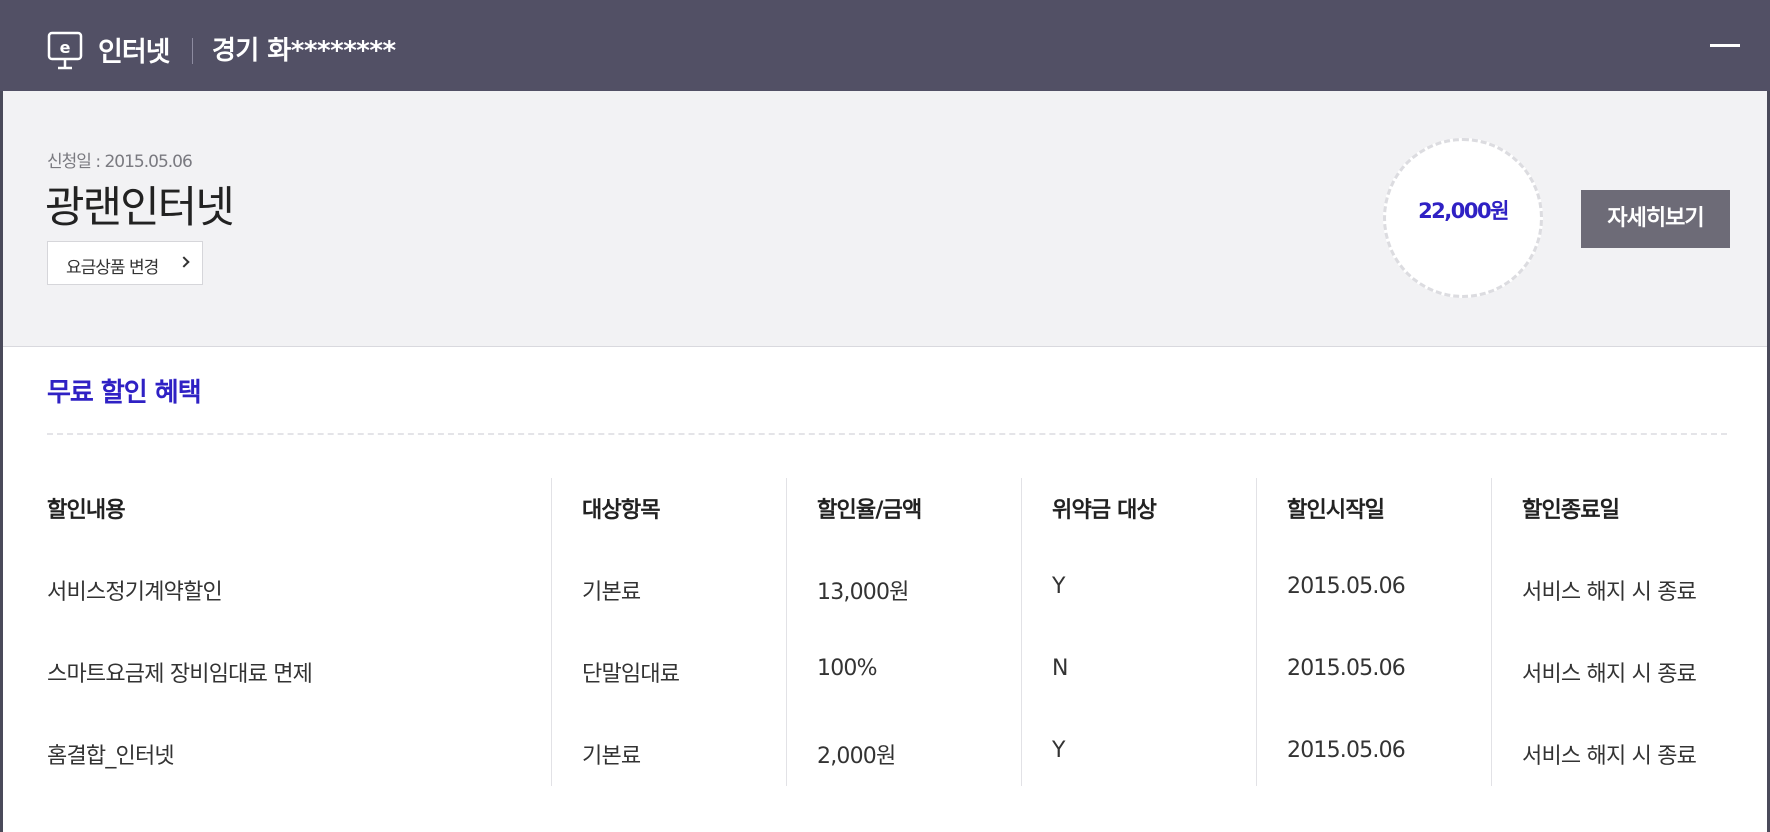 Image resolution: width=1770 pixels, height=832 pixels. Describe the element at coordinates (135, 592) in the screenshot. I see `table-cell: 서비스정기계약할인` at that location.